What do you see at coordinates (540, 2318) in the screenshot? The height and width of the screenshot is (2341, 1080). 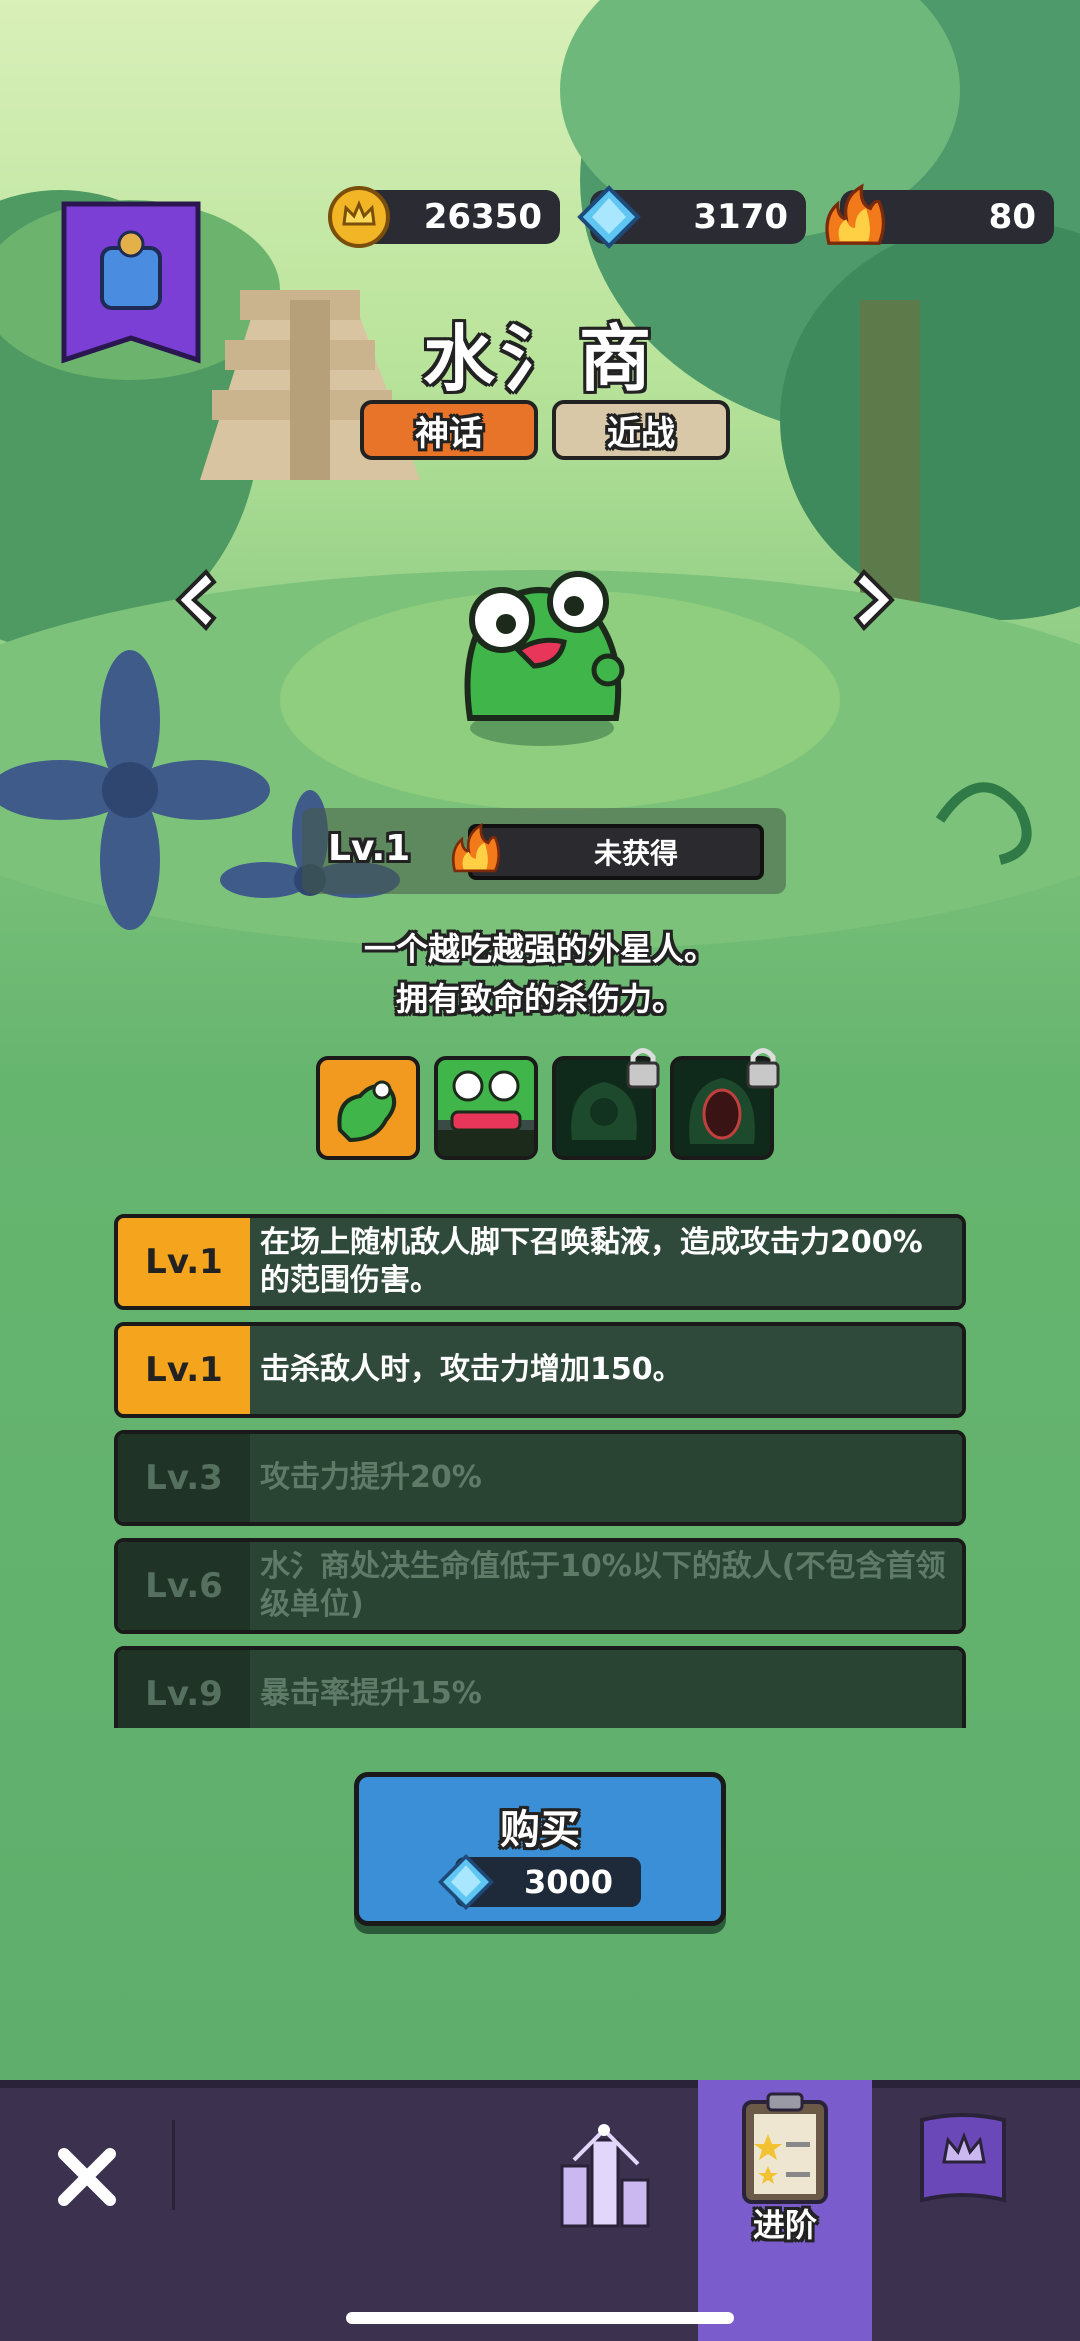 I see `home-indicator` at bounding box center [540, 2318].